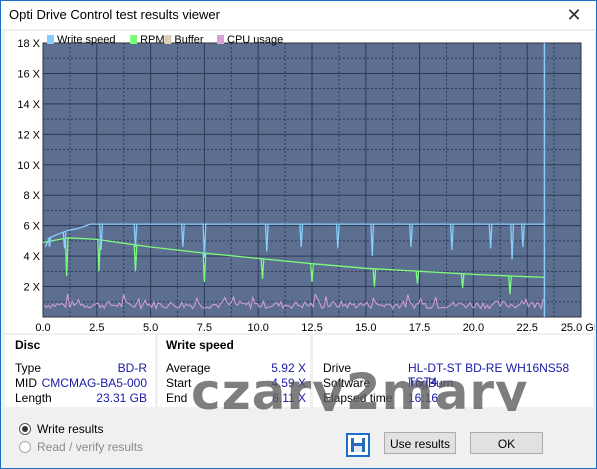 The image size is (597, 469). I want to click on start-label: Start, so click(179, 383).